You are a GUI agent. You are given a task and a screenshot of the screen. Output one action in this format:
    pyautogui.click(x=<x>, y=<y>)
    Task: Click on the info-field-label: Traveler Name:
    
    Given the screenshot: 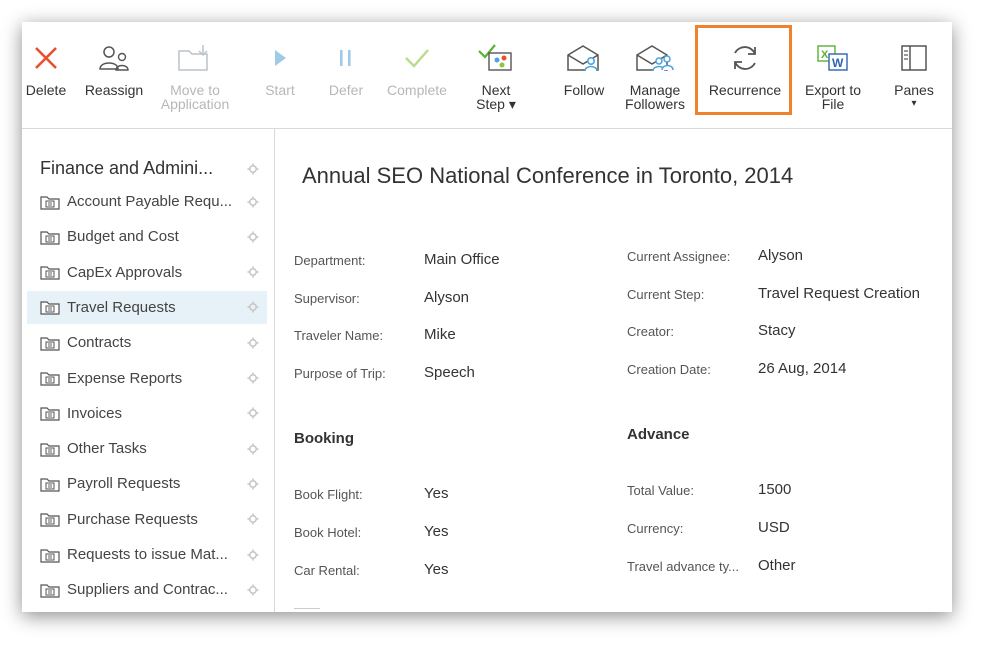 What is the action you would take?
    pyautogui.click(x=339, y=335)
    